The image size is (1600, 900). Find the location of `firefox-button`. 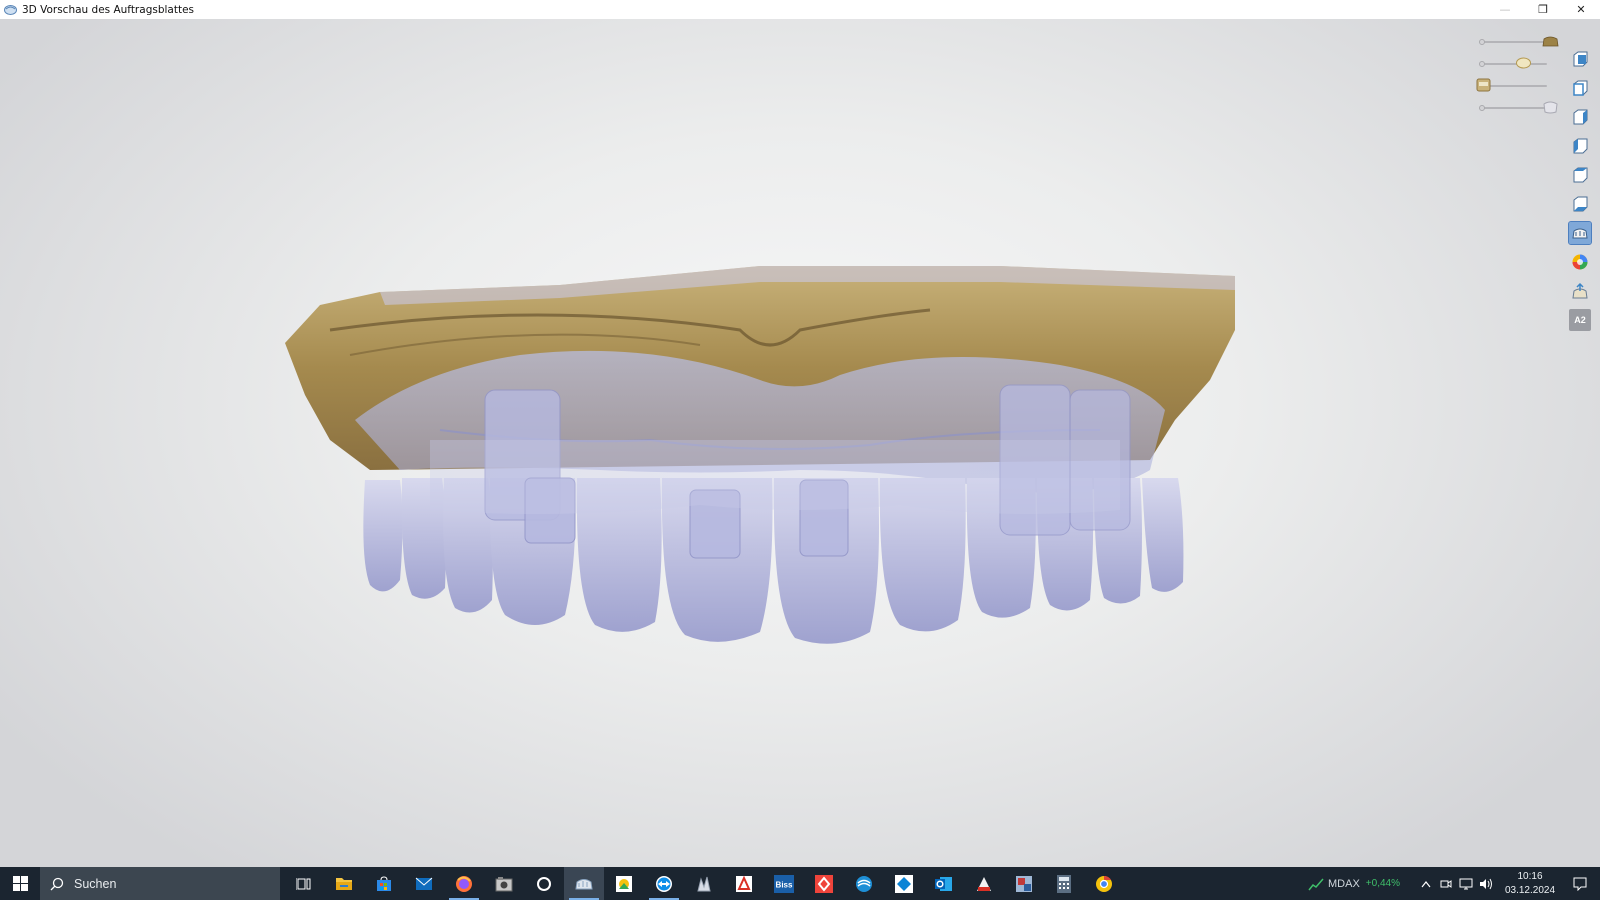

firefox-button is located at coordinates (464, 883).